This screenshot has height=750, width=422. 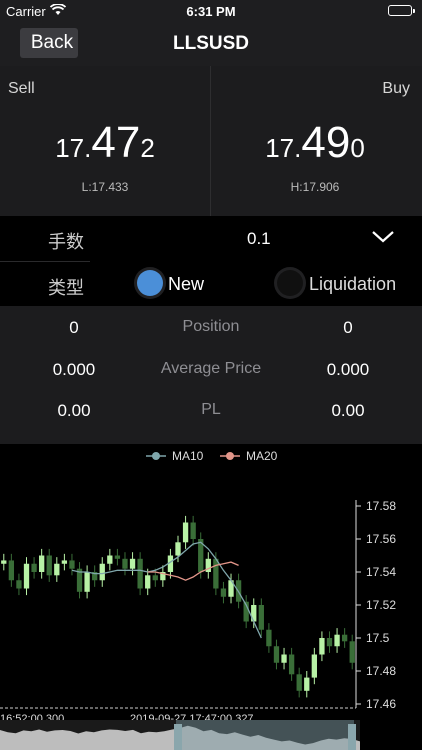 I want to click on average-price-row: 0.000 Average Price 0.000, so click(x=211, y=371).